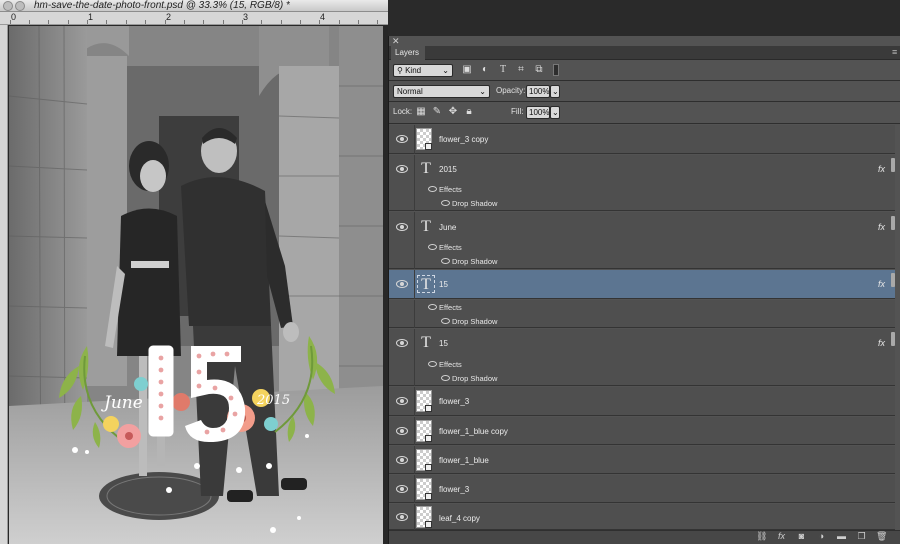 The image size is (900, 544). Describe the element at coordinates (801, 536) in the screenshot. I see `add-mask-icon: ◙` at that location.